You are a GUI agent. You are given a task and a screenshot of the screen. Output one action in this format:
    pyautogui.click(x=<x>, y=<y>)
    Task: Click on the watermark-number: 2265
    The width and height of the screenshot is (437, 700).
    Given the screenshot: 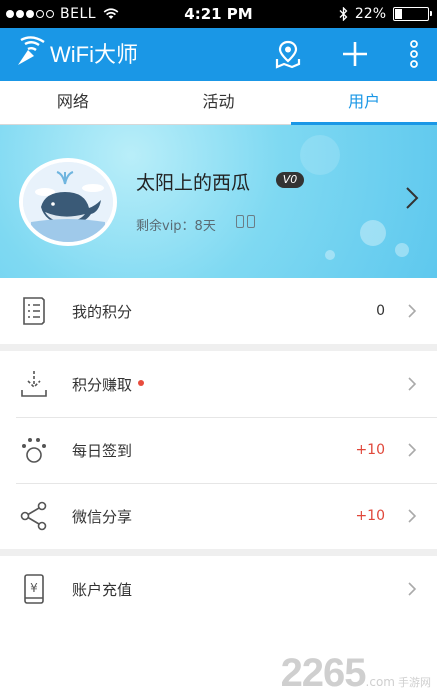 What is the action you would take?
    pyautogui.click(x=323, y=673)
    